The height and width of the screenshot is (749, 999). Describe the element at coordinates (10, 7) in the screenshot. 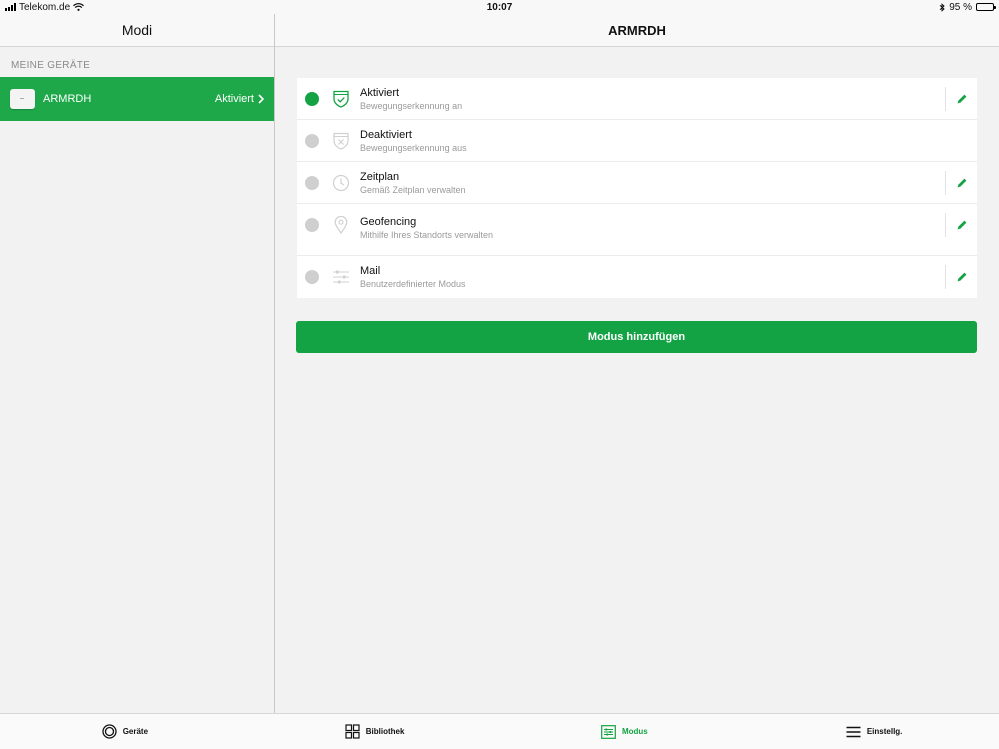

I see `signal-icon` at that location.